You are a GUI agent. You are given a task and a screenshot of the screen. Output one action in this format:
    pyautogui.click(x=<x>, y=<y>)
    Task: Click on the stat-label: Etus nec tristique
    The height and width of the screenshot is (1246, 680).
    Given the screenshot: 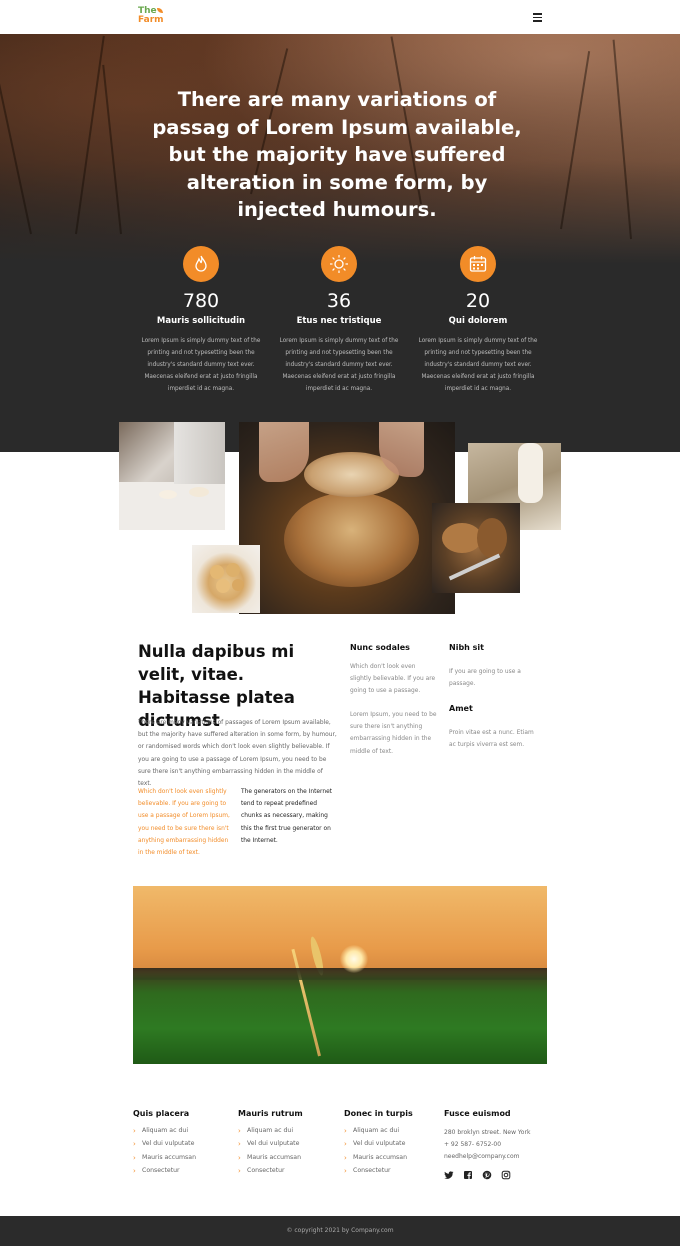 What is the action you would take?
    pyautogui.click(x=339, y=321)
    